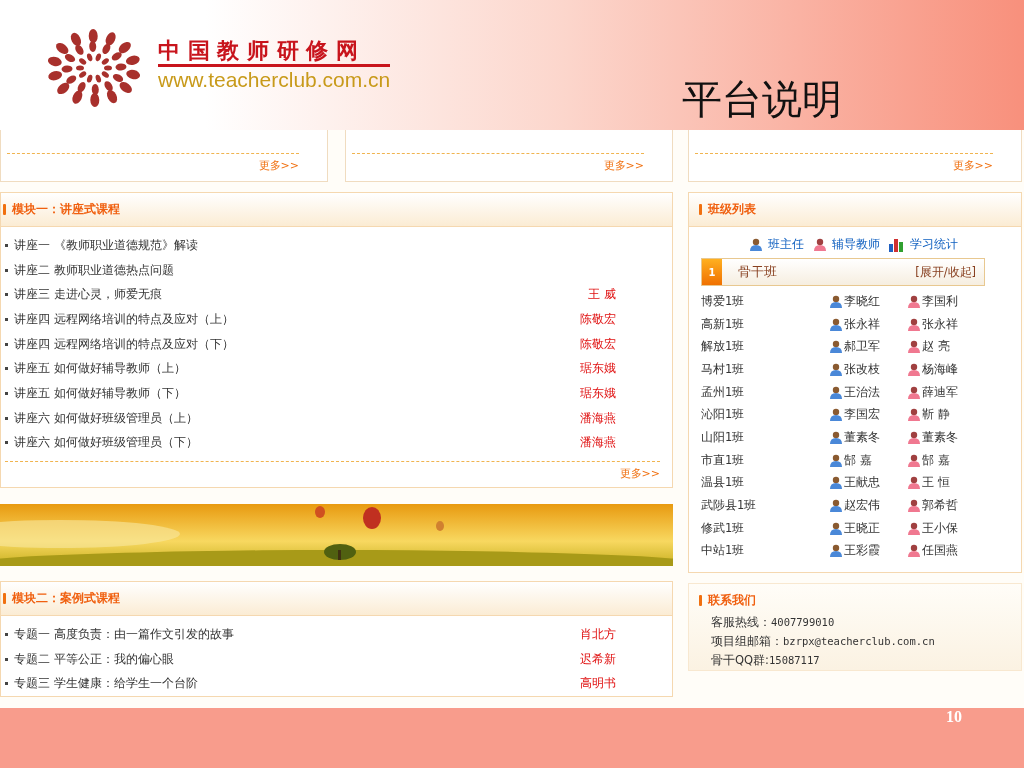 The height and width of the screenshot is (768, 1024). I want to click on class-name: 市直1班, so click(723, 460).